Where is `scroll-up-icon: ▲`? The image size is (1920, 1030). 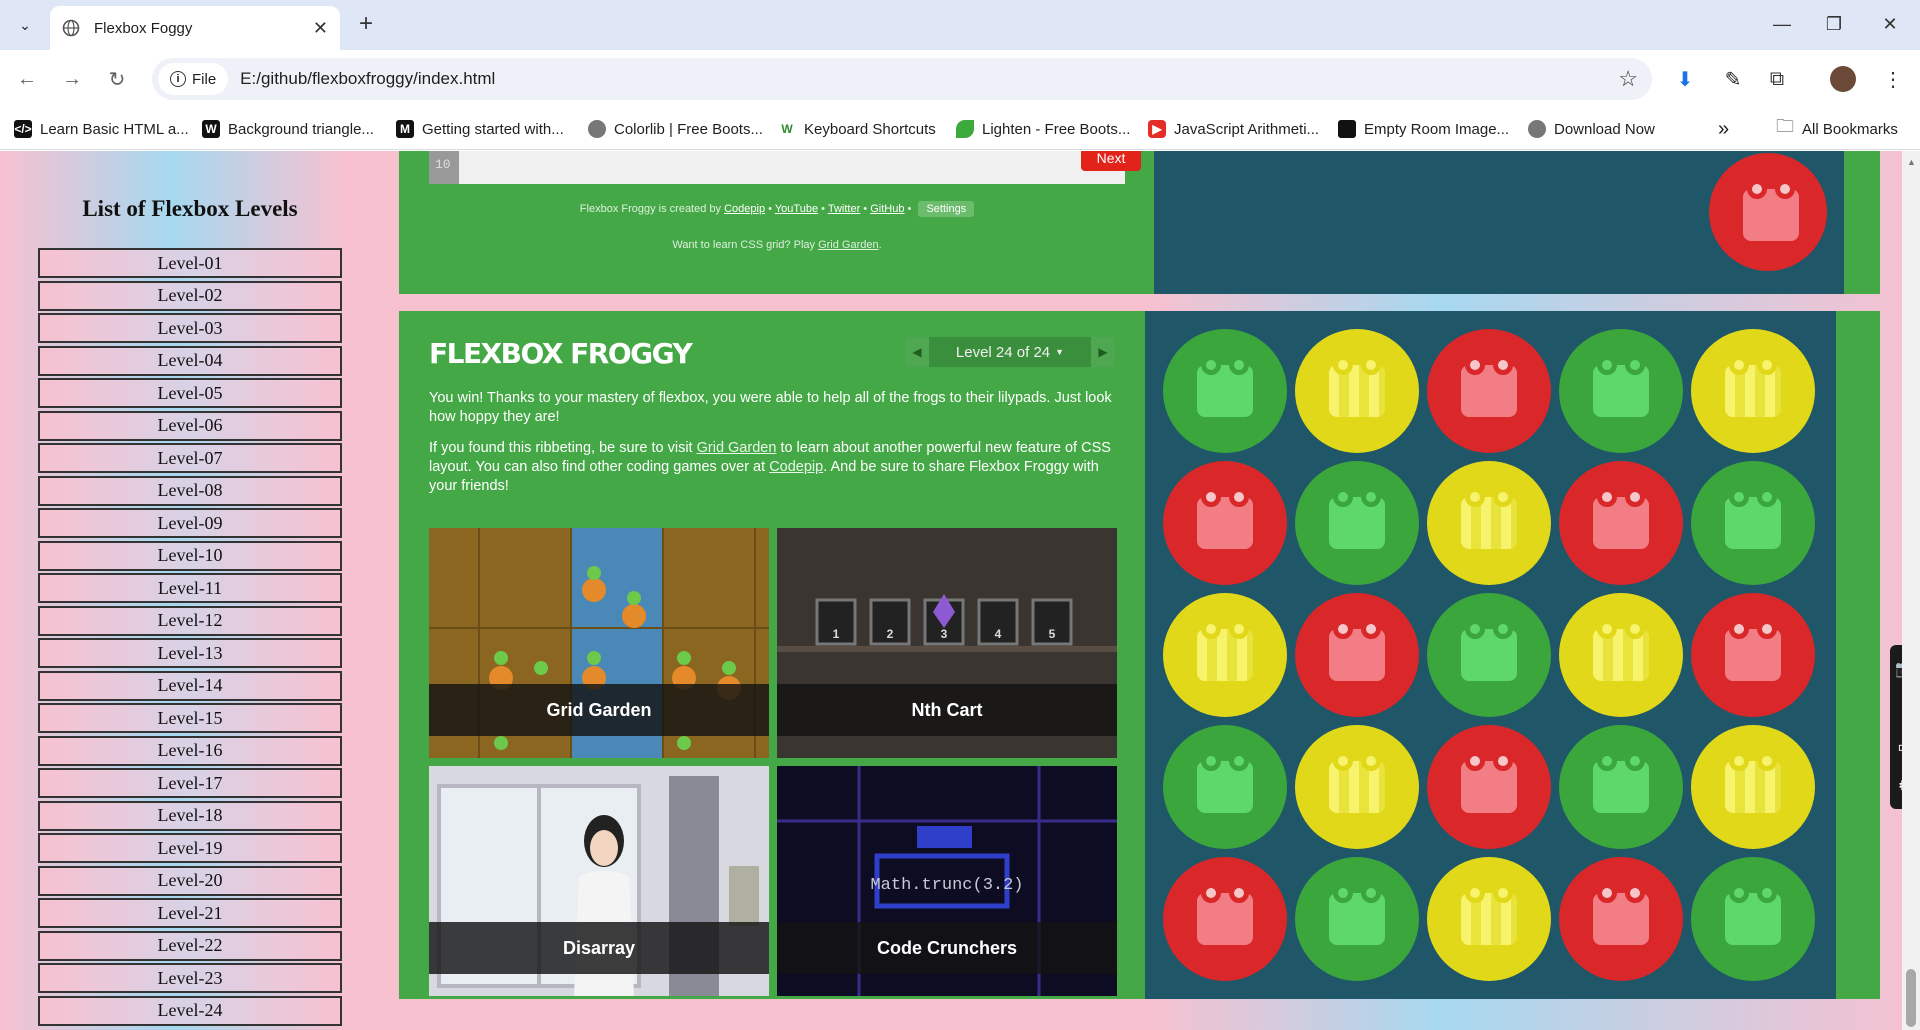
scroll-up-icon: ▲ is located at coordinates (1911, 162).